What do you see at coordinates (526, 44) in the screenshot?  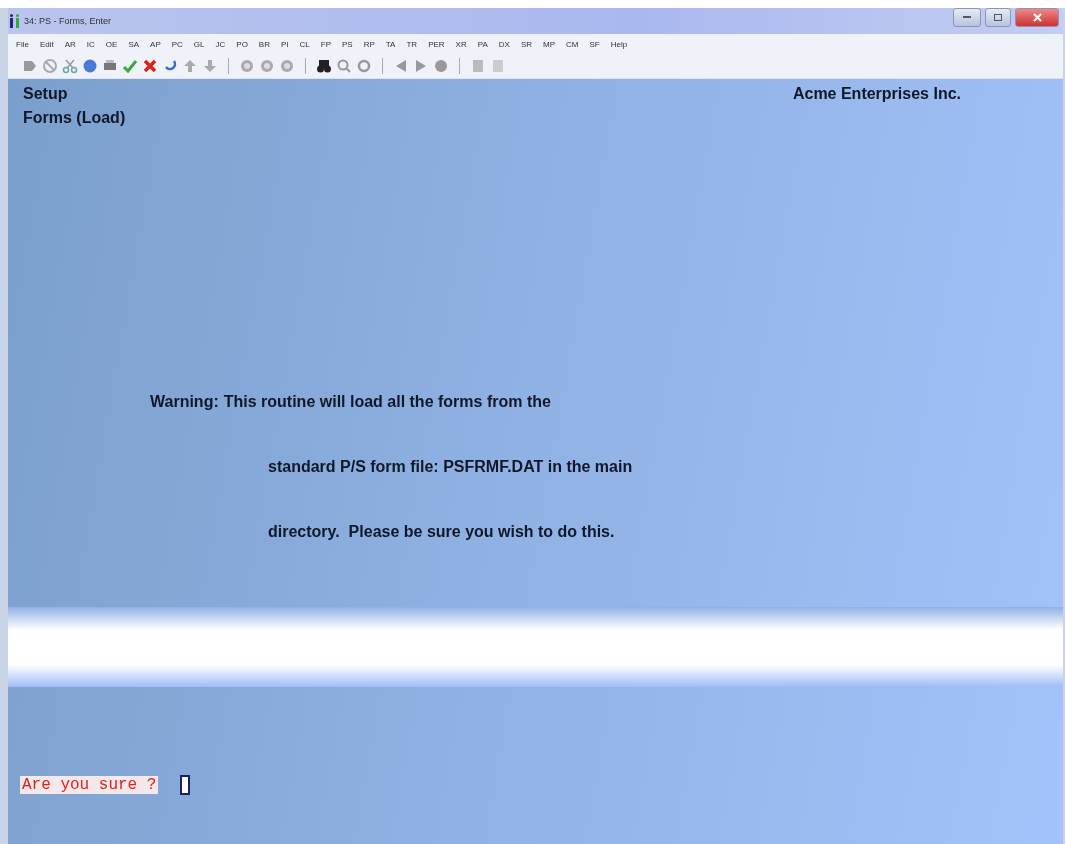 I see `menu-item: SR` at bounding box center [526, 44].